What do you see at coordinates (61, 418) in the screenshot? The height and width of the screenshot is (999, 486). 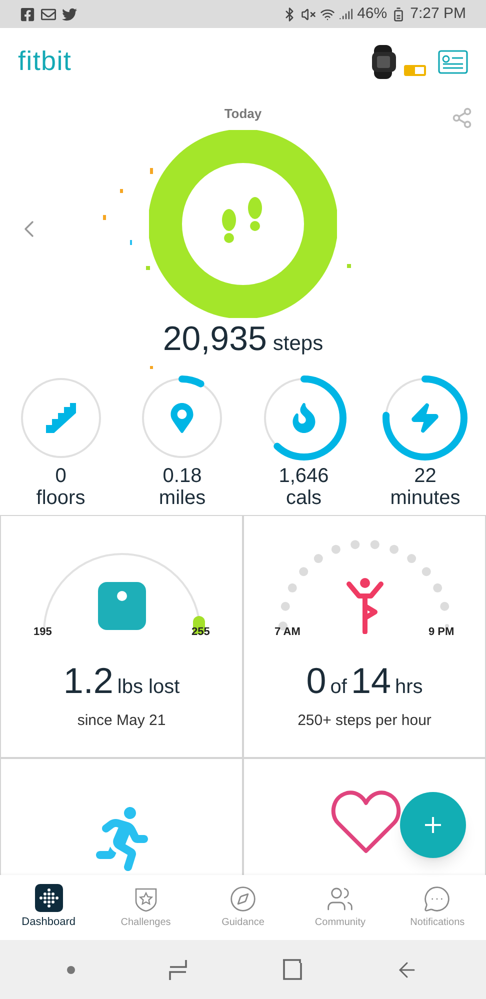 I see `stairs-icon` at bounding box center [61, 418].